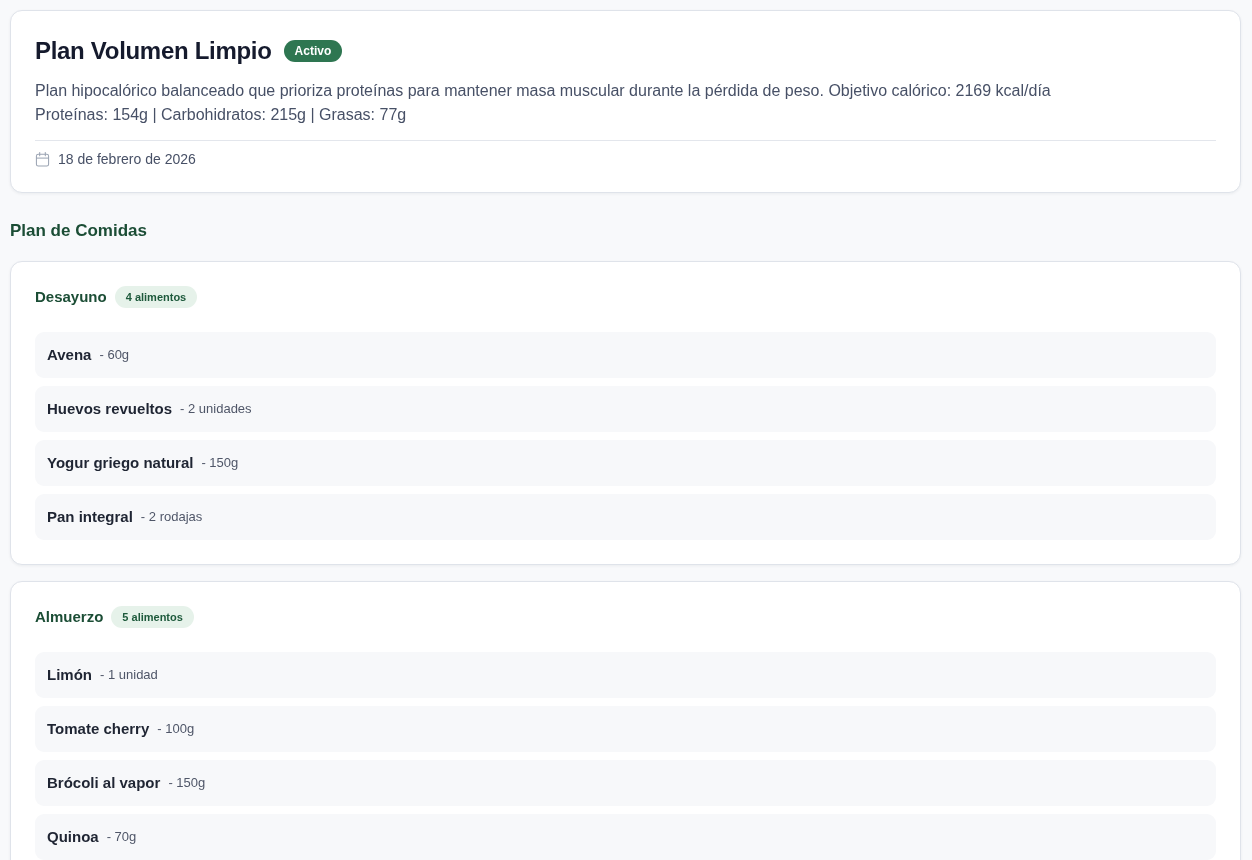 Image resolution: width=1252 pixels, height=860 pixels. I want to click on count-badge: 4 alimentos, so click(156, 297).